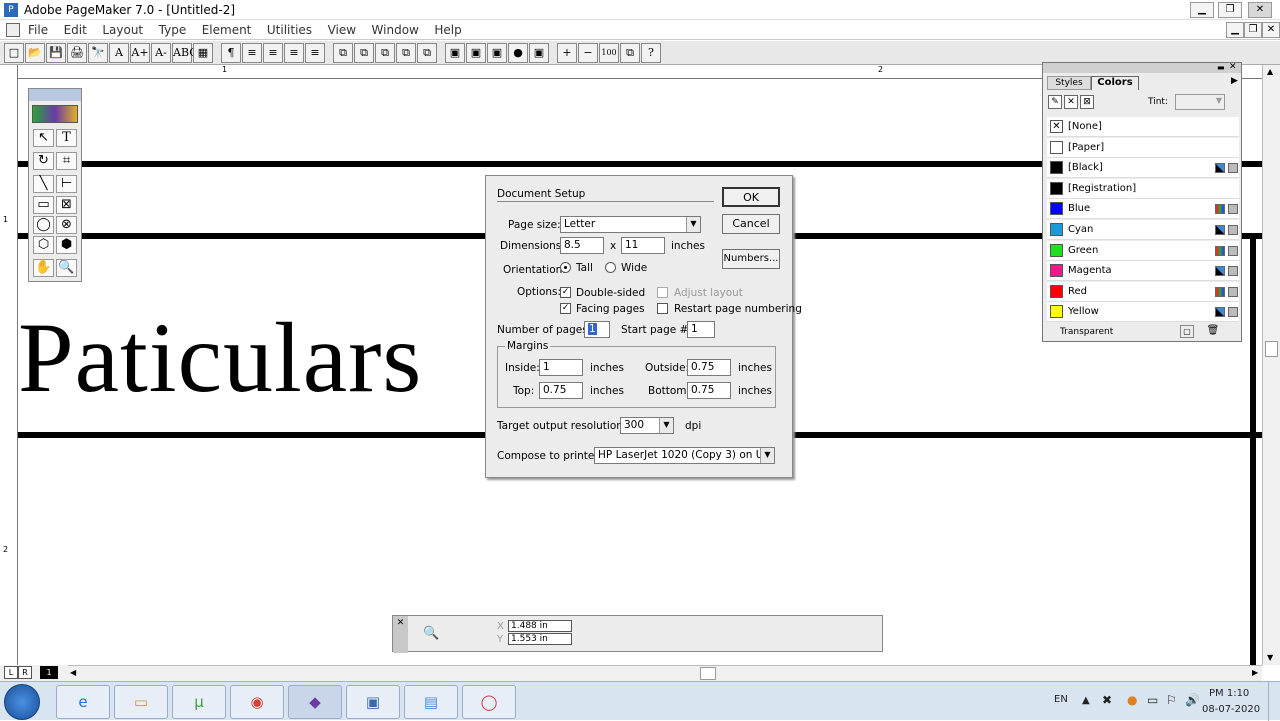  What do you see at coordinates (185, 53) in the screenshot?
I see `spelling-icon: ABC` at bounding box center [185, 53].